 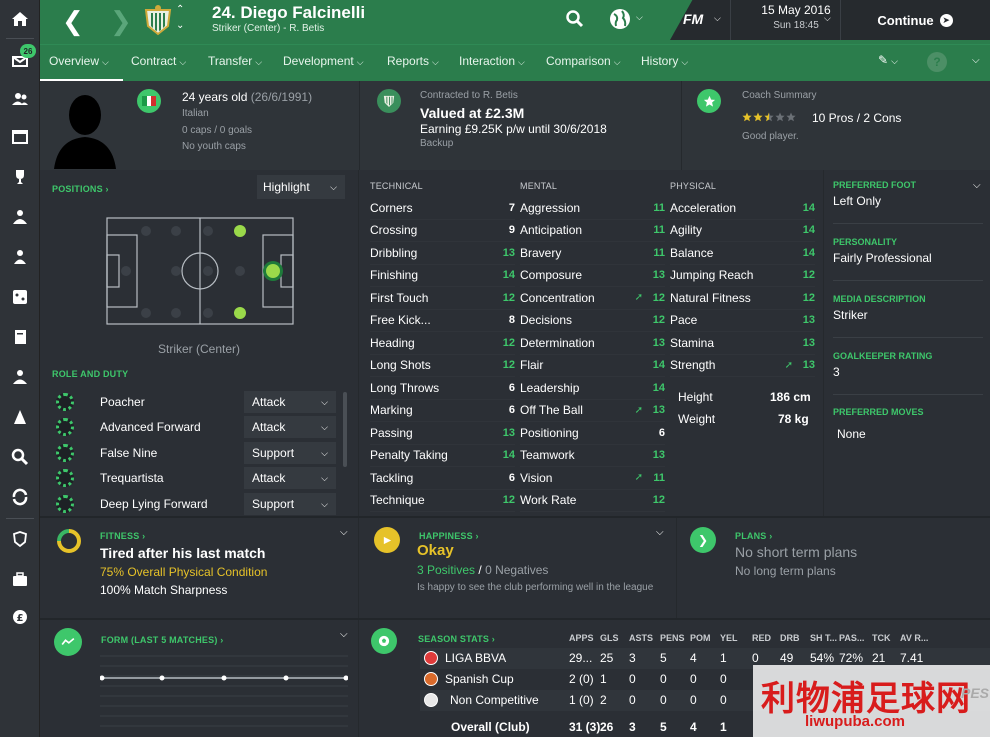 I want to click on home-icon, so click(x=20, y=19).